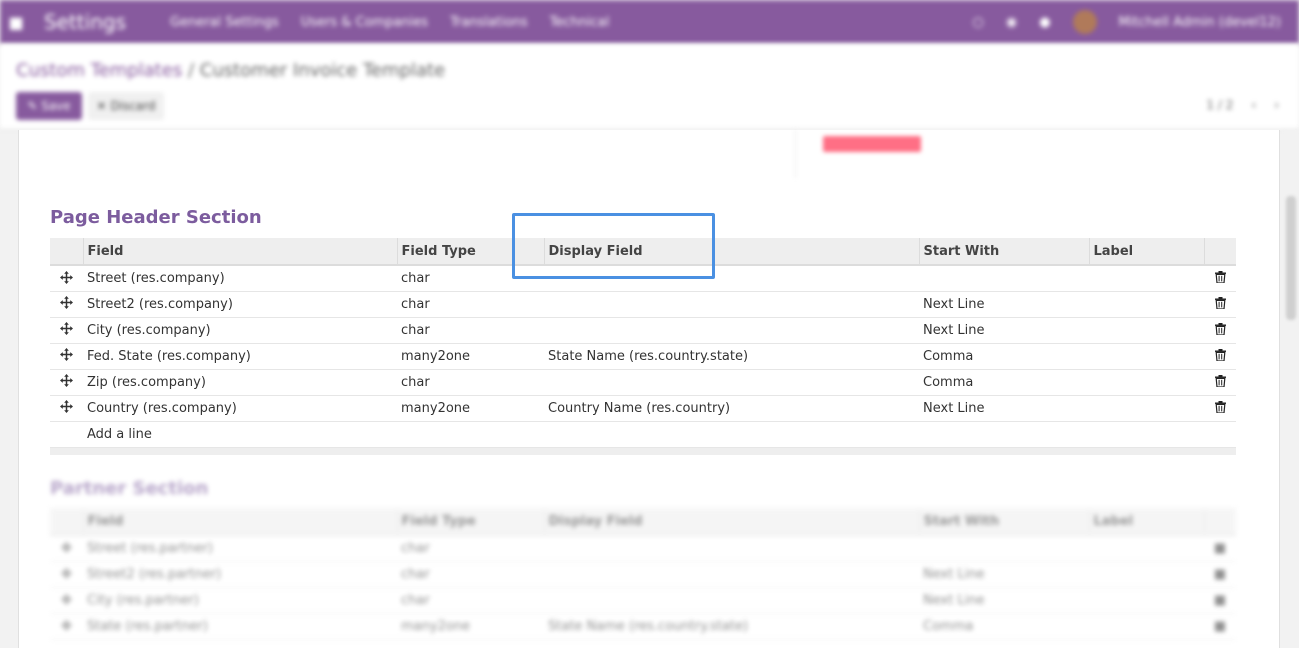  I want to click on vertical-scrollbar, so click(1291, 389).